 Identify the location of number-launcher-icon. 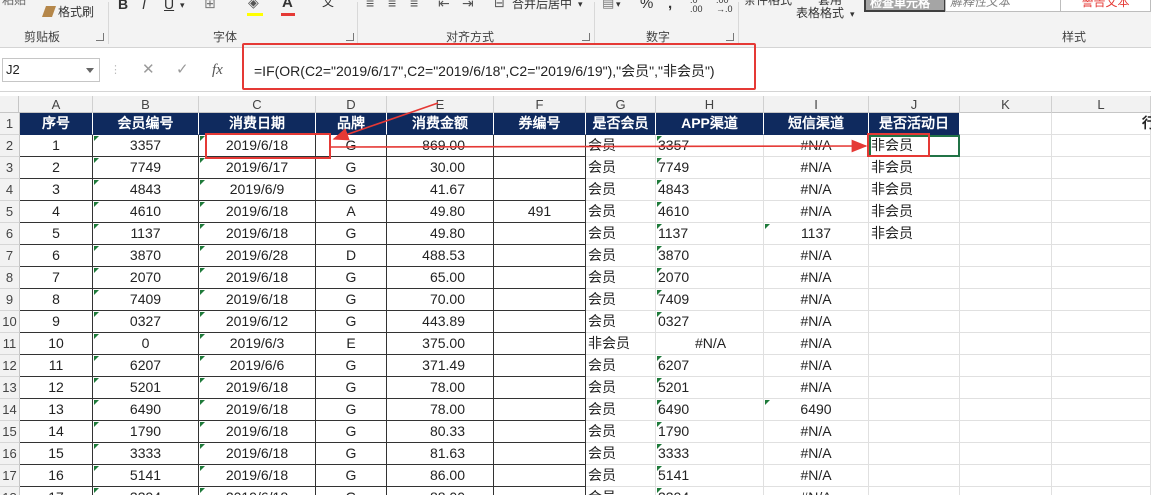
(730, 37).